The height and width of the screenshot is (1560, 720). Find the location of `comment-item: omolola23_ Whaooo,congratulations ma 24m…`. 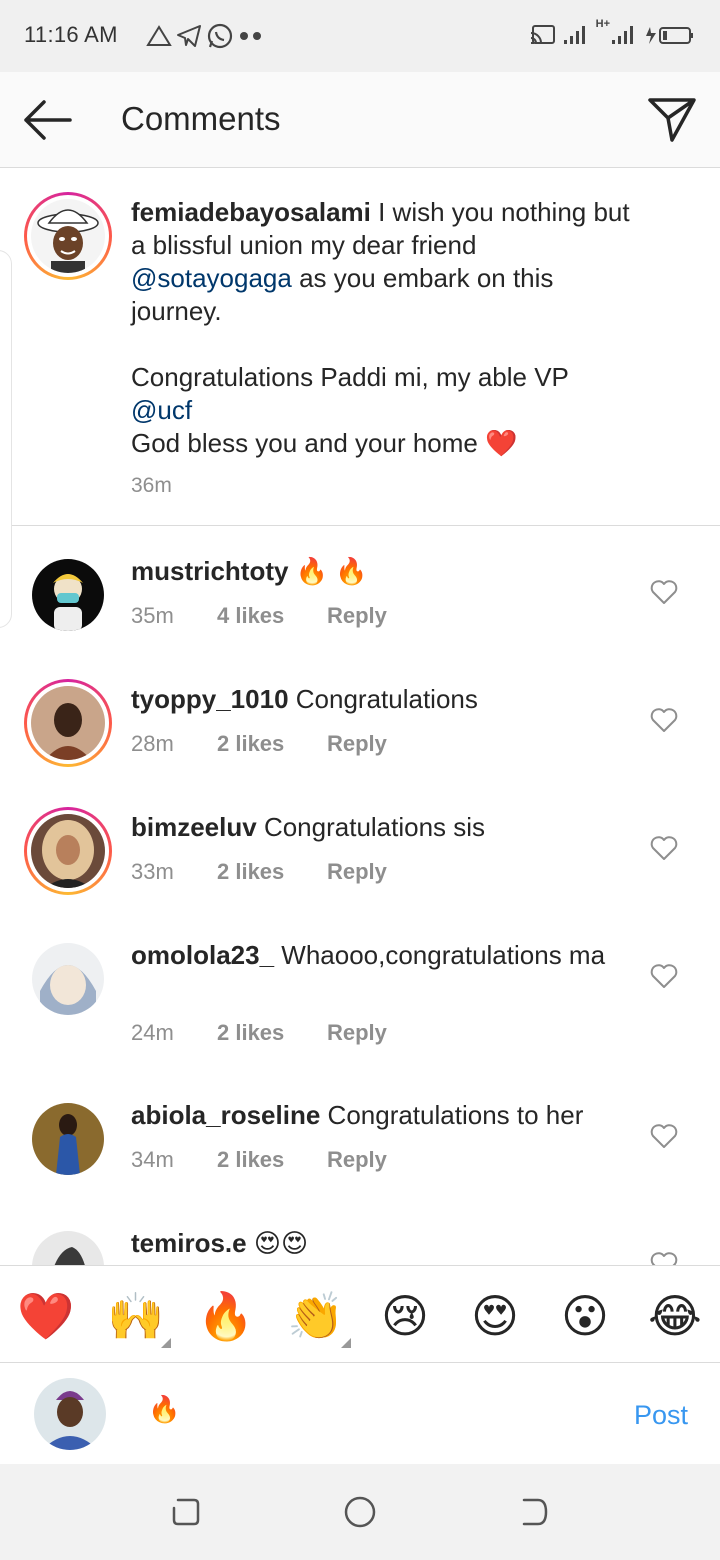

comment-item: omolola23_ Whaooo,congratulations ma 24m… is located at coordinates (360, 991).